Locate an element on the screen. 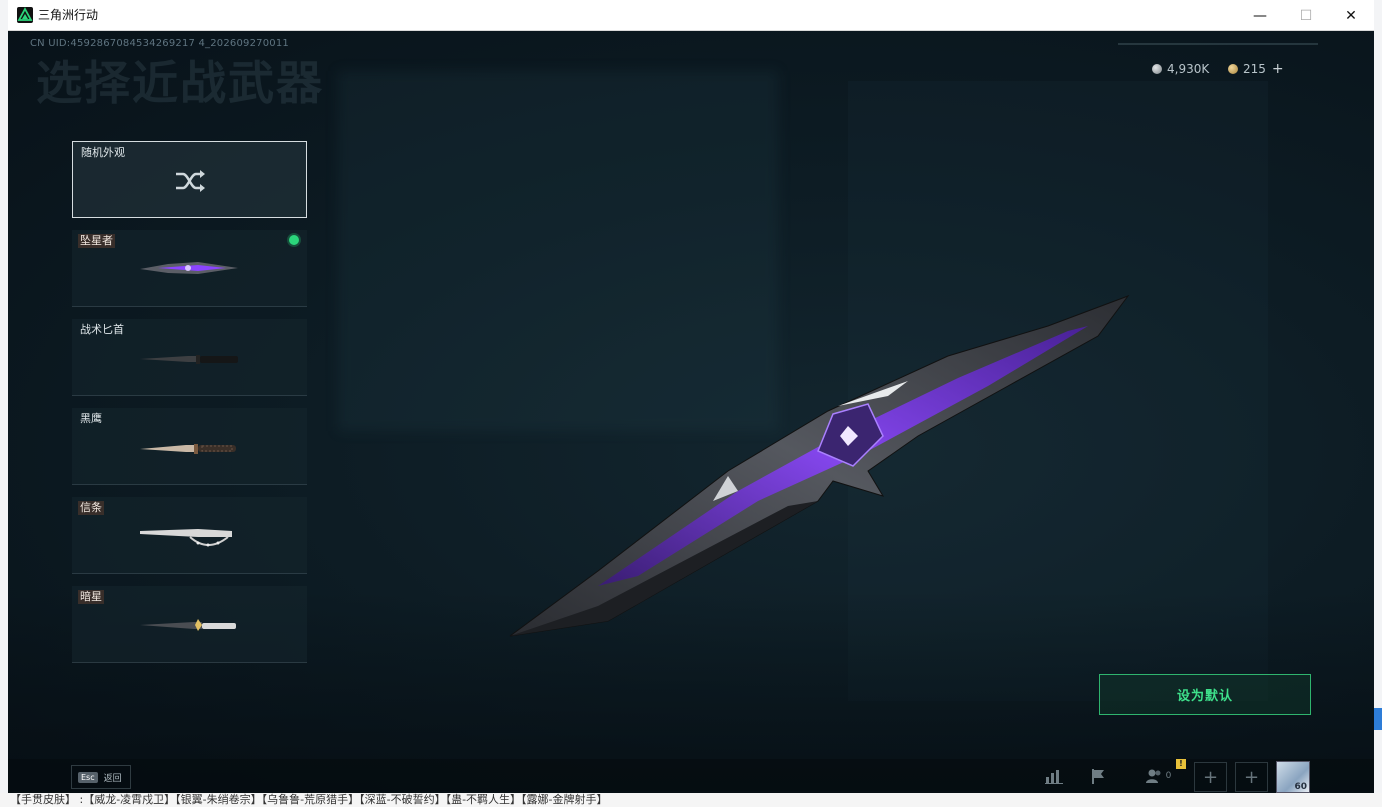 This screenshot has width=1382, height=807. friends-online-count: 0 is located at coordinates (1168, 776).